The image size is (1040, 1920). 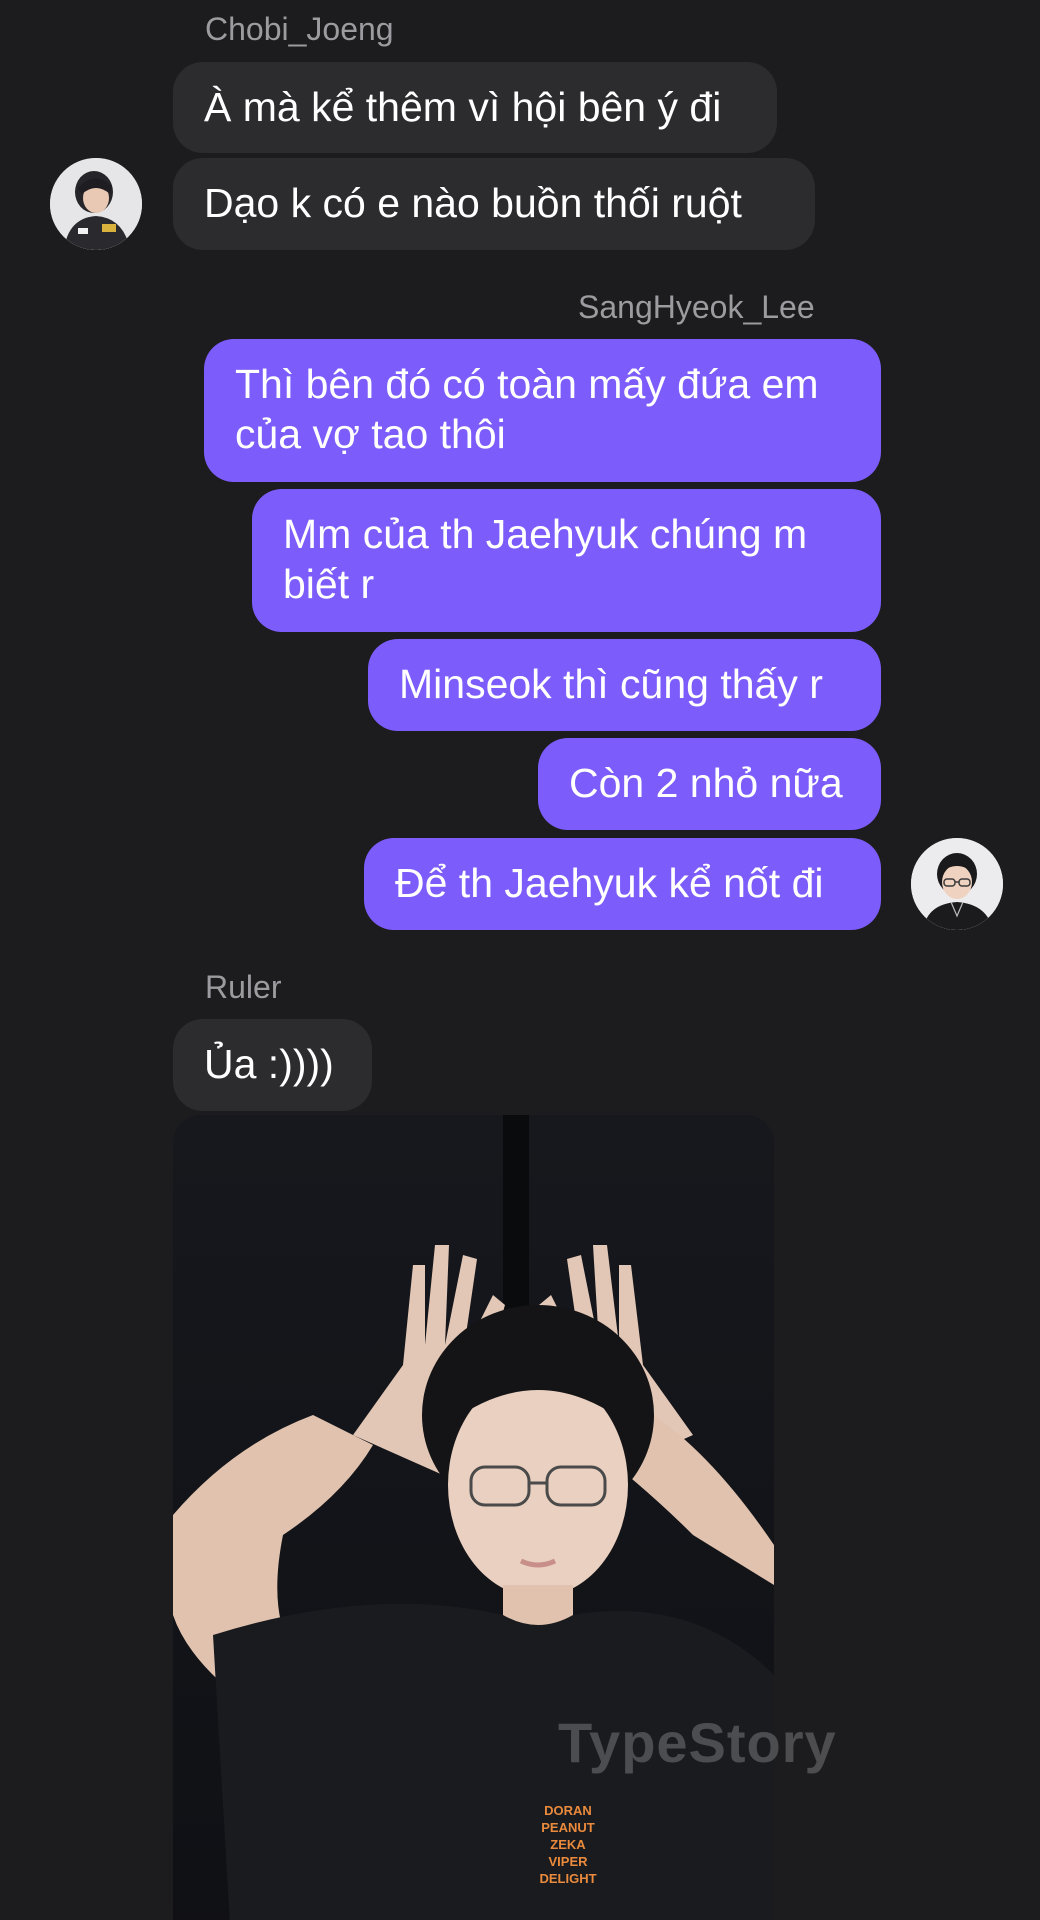 What do you see at coordinates (269, 1064) in the screenshot?
I see `message-text: Ủa :))))` at bounding box center [269, 1064].